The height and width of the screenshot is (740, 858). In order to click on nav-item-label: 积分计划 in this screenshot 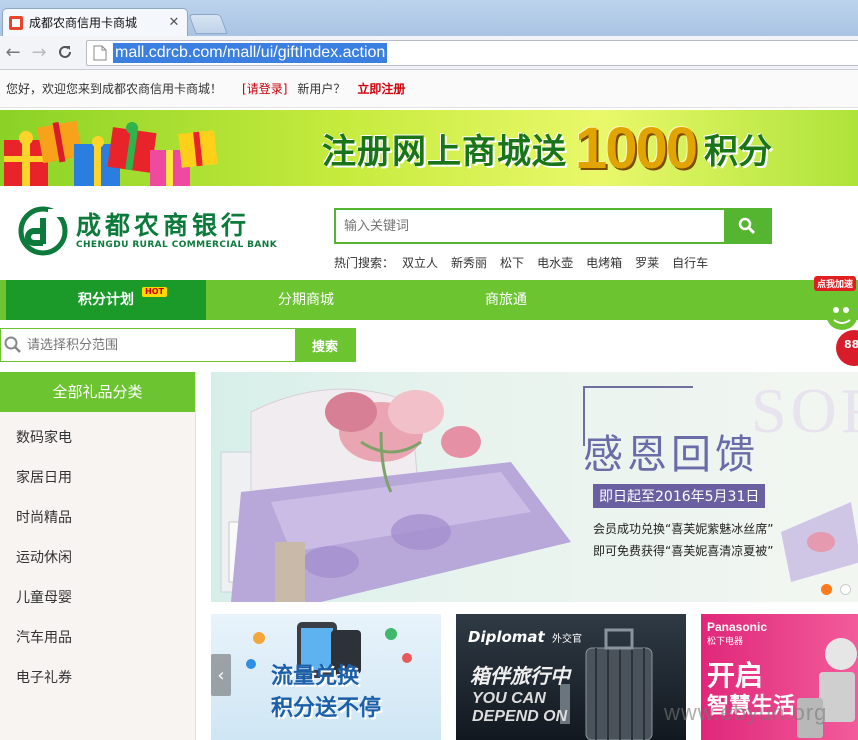, I will do `click(106, 300)`.